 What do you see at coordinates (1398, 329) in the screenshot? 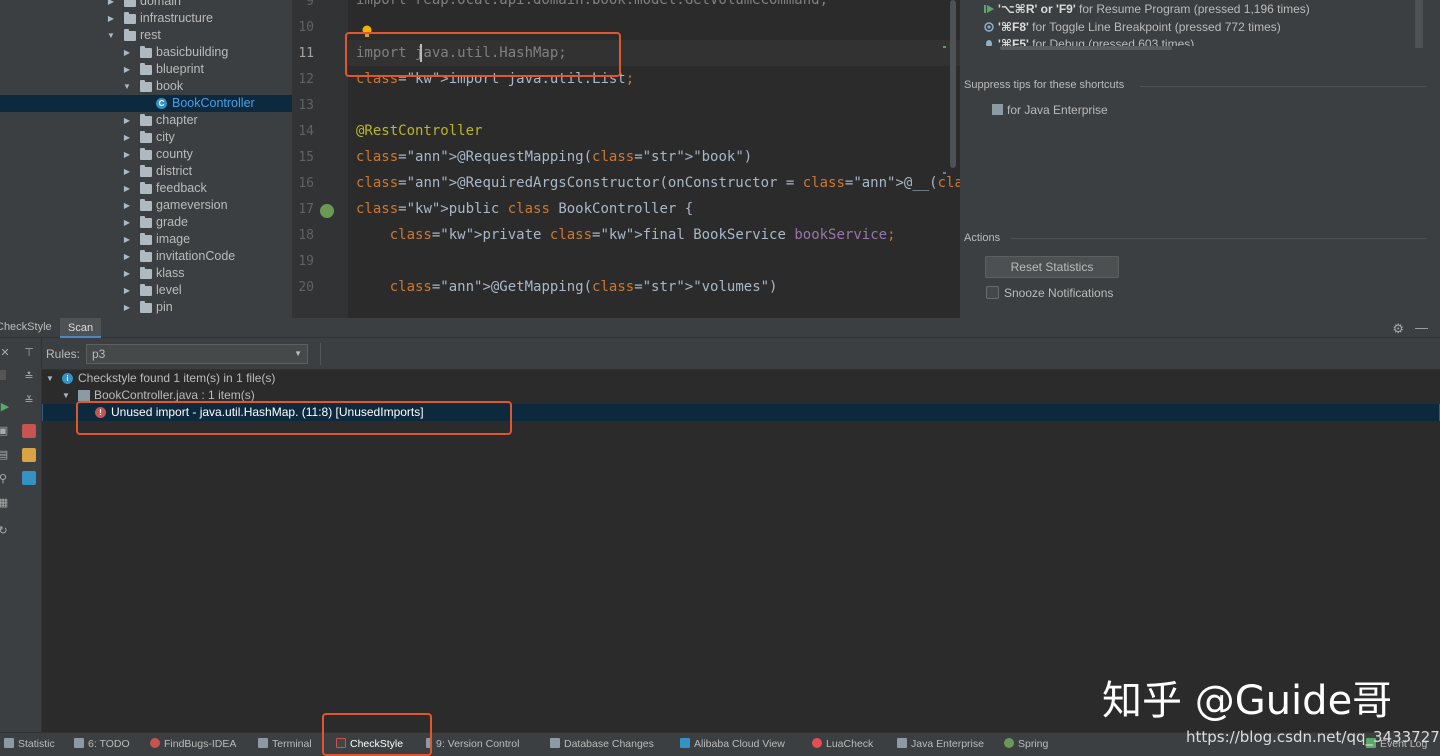
I see `gear-icon: ⚙` at bounding box center [1398, 329].